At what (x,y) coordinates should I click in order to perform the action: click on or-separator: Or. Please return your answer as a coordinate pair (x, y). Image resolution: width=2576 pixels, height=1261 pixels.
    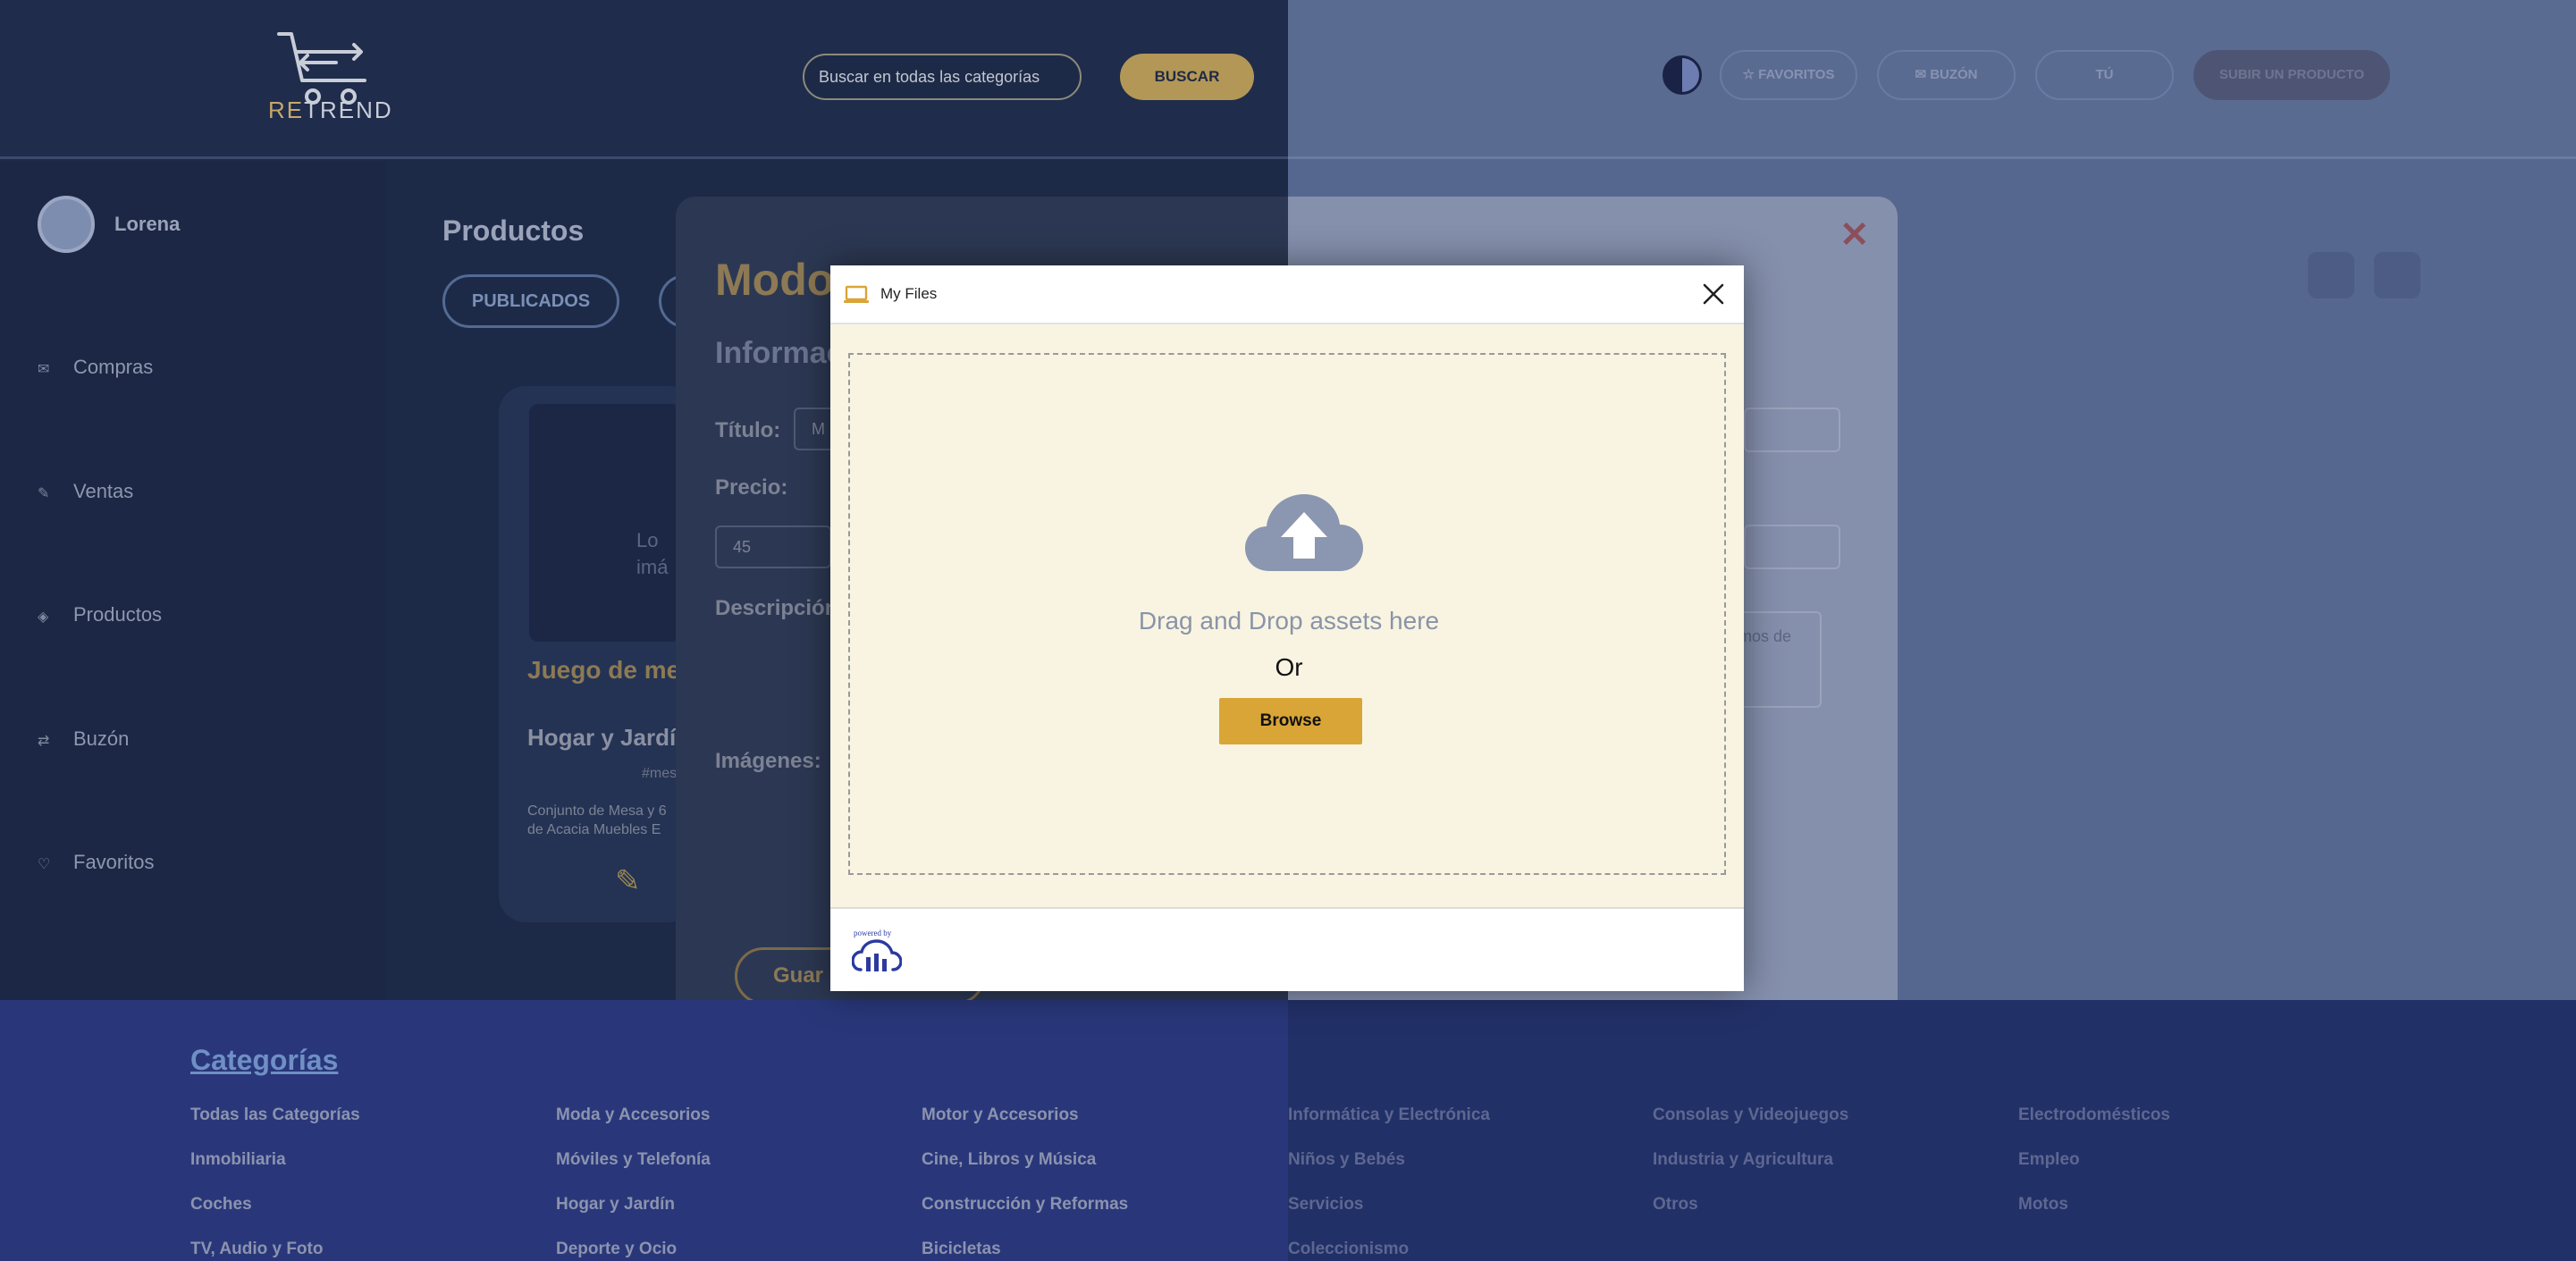
    Looking at the image, I should click on (1289, 667).